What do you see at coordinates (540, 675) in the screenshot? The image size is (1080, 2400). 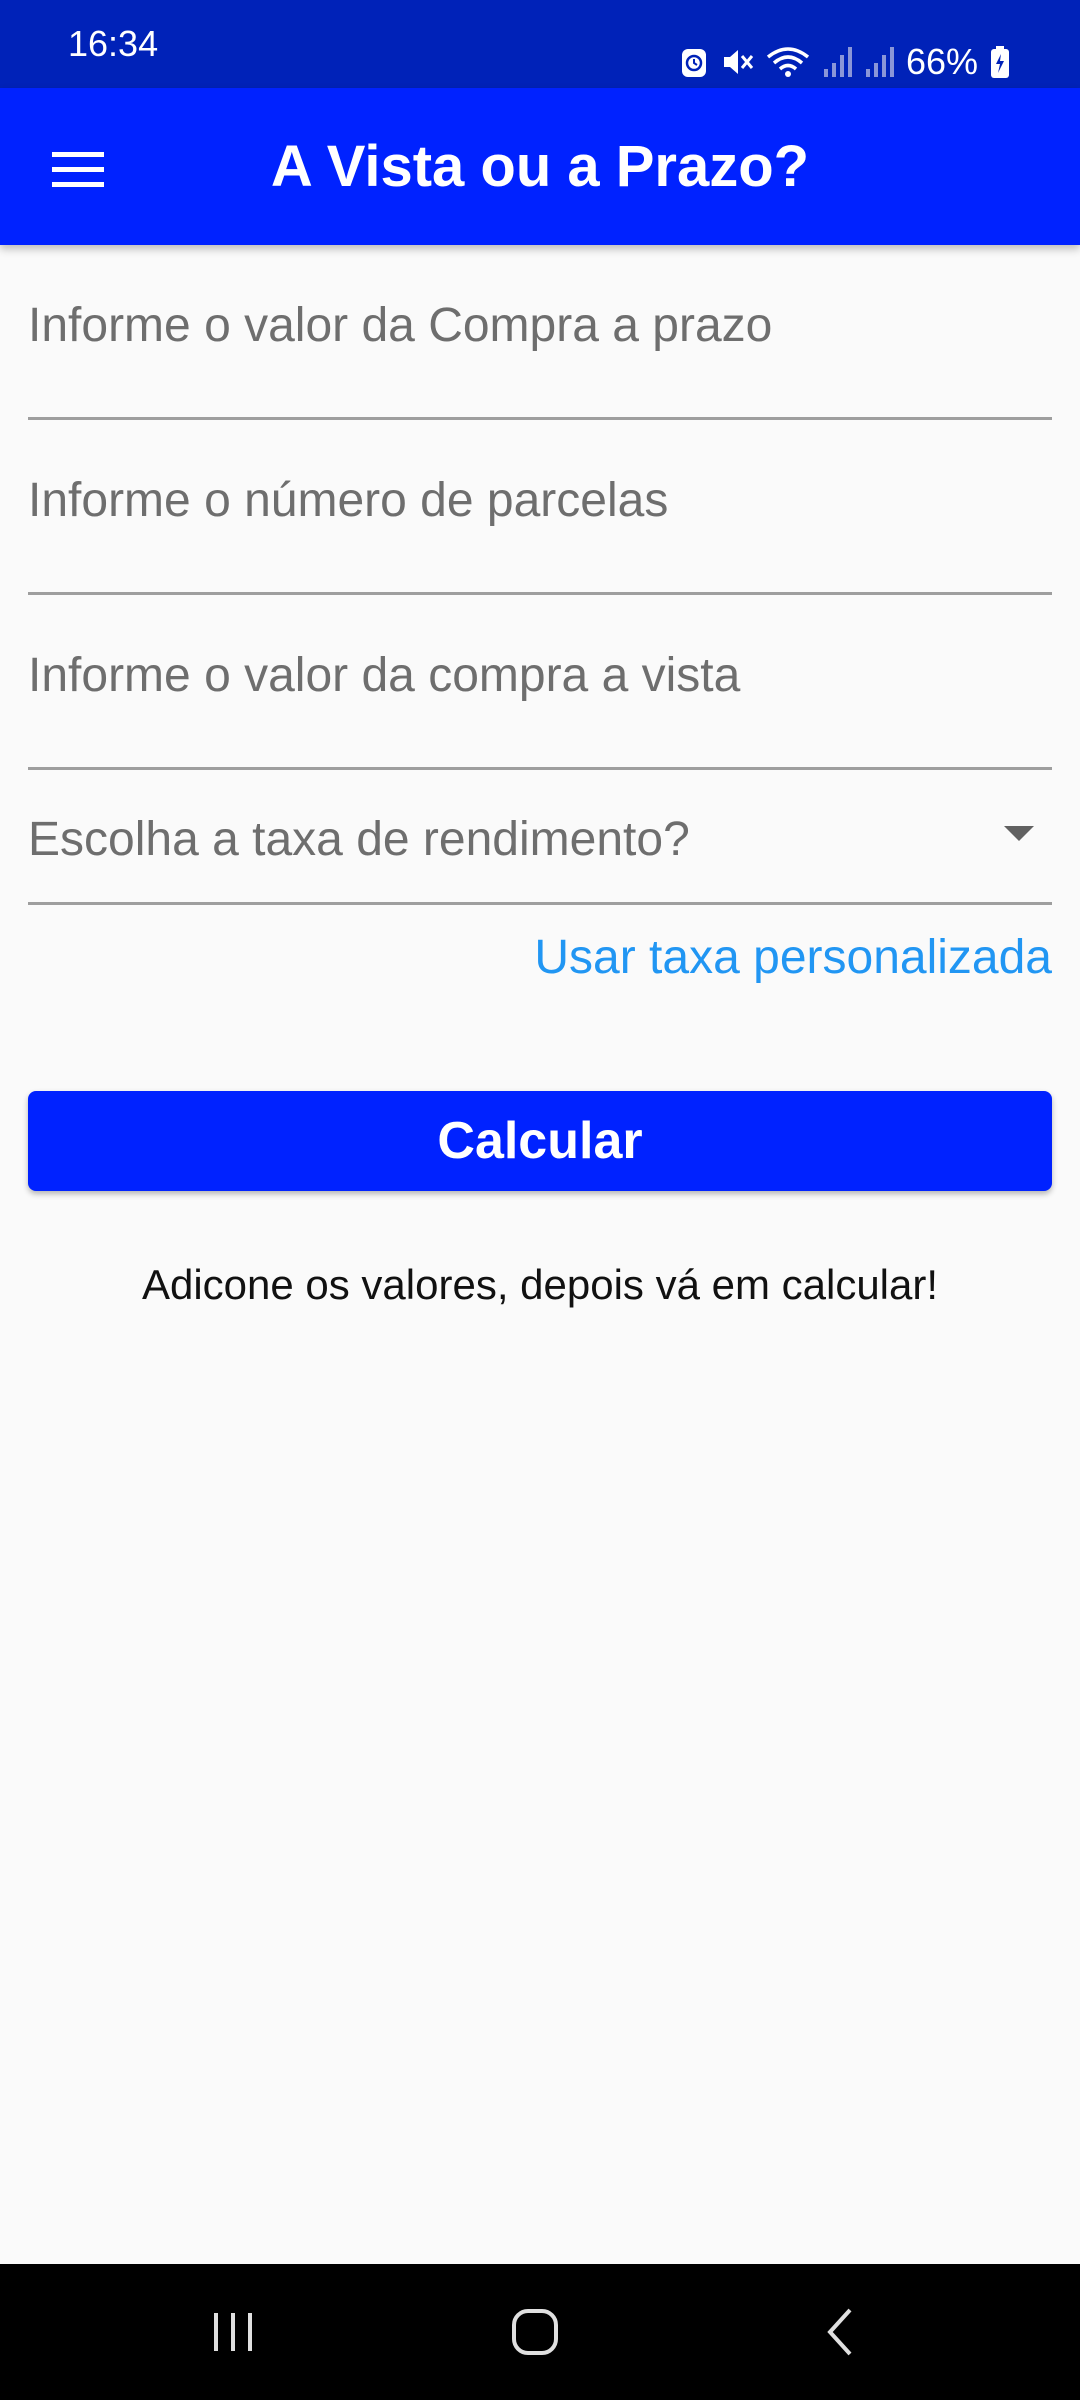 I see `cash-purchase-input` at bounding box center [540, 675].